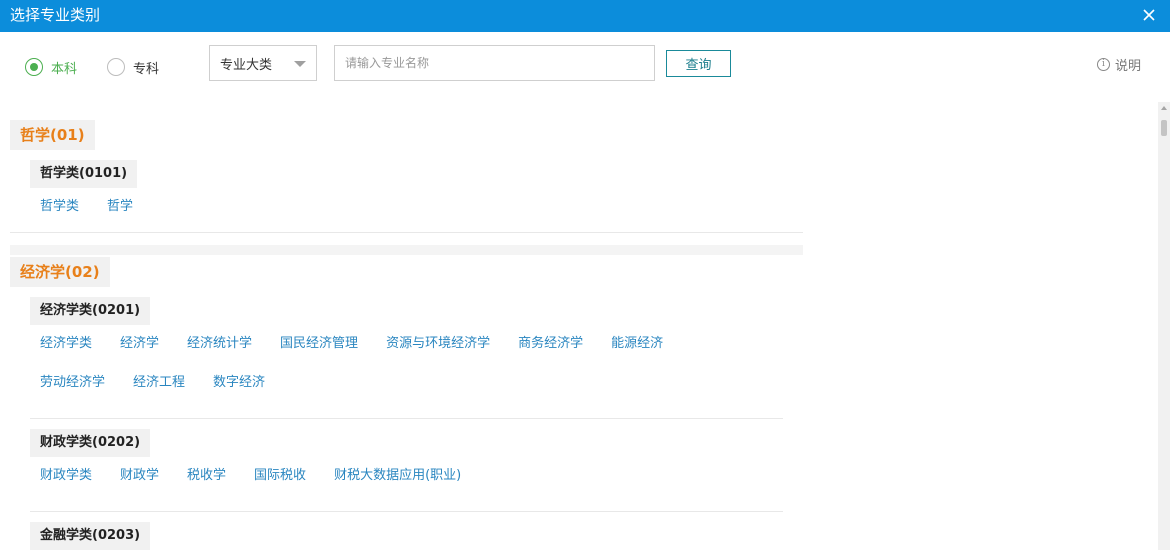  I want to click on radio-undergraduate: 本科, so click(51, 67).